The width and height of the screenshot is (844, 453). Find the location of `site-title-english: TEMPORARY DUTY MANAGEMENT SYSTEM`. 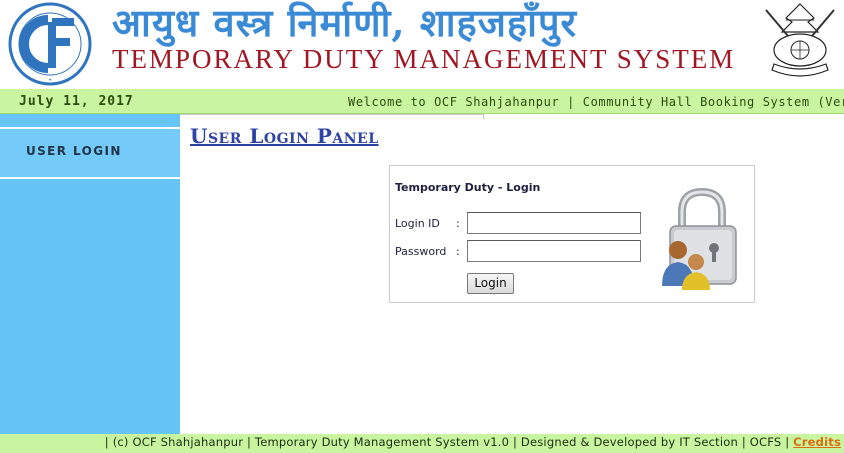

site-title-english: TEMPORARY DUTY MANAGEMENT SYSTEM is located at coordinates (424, 59).